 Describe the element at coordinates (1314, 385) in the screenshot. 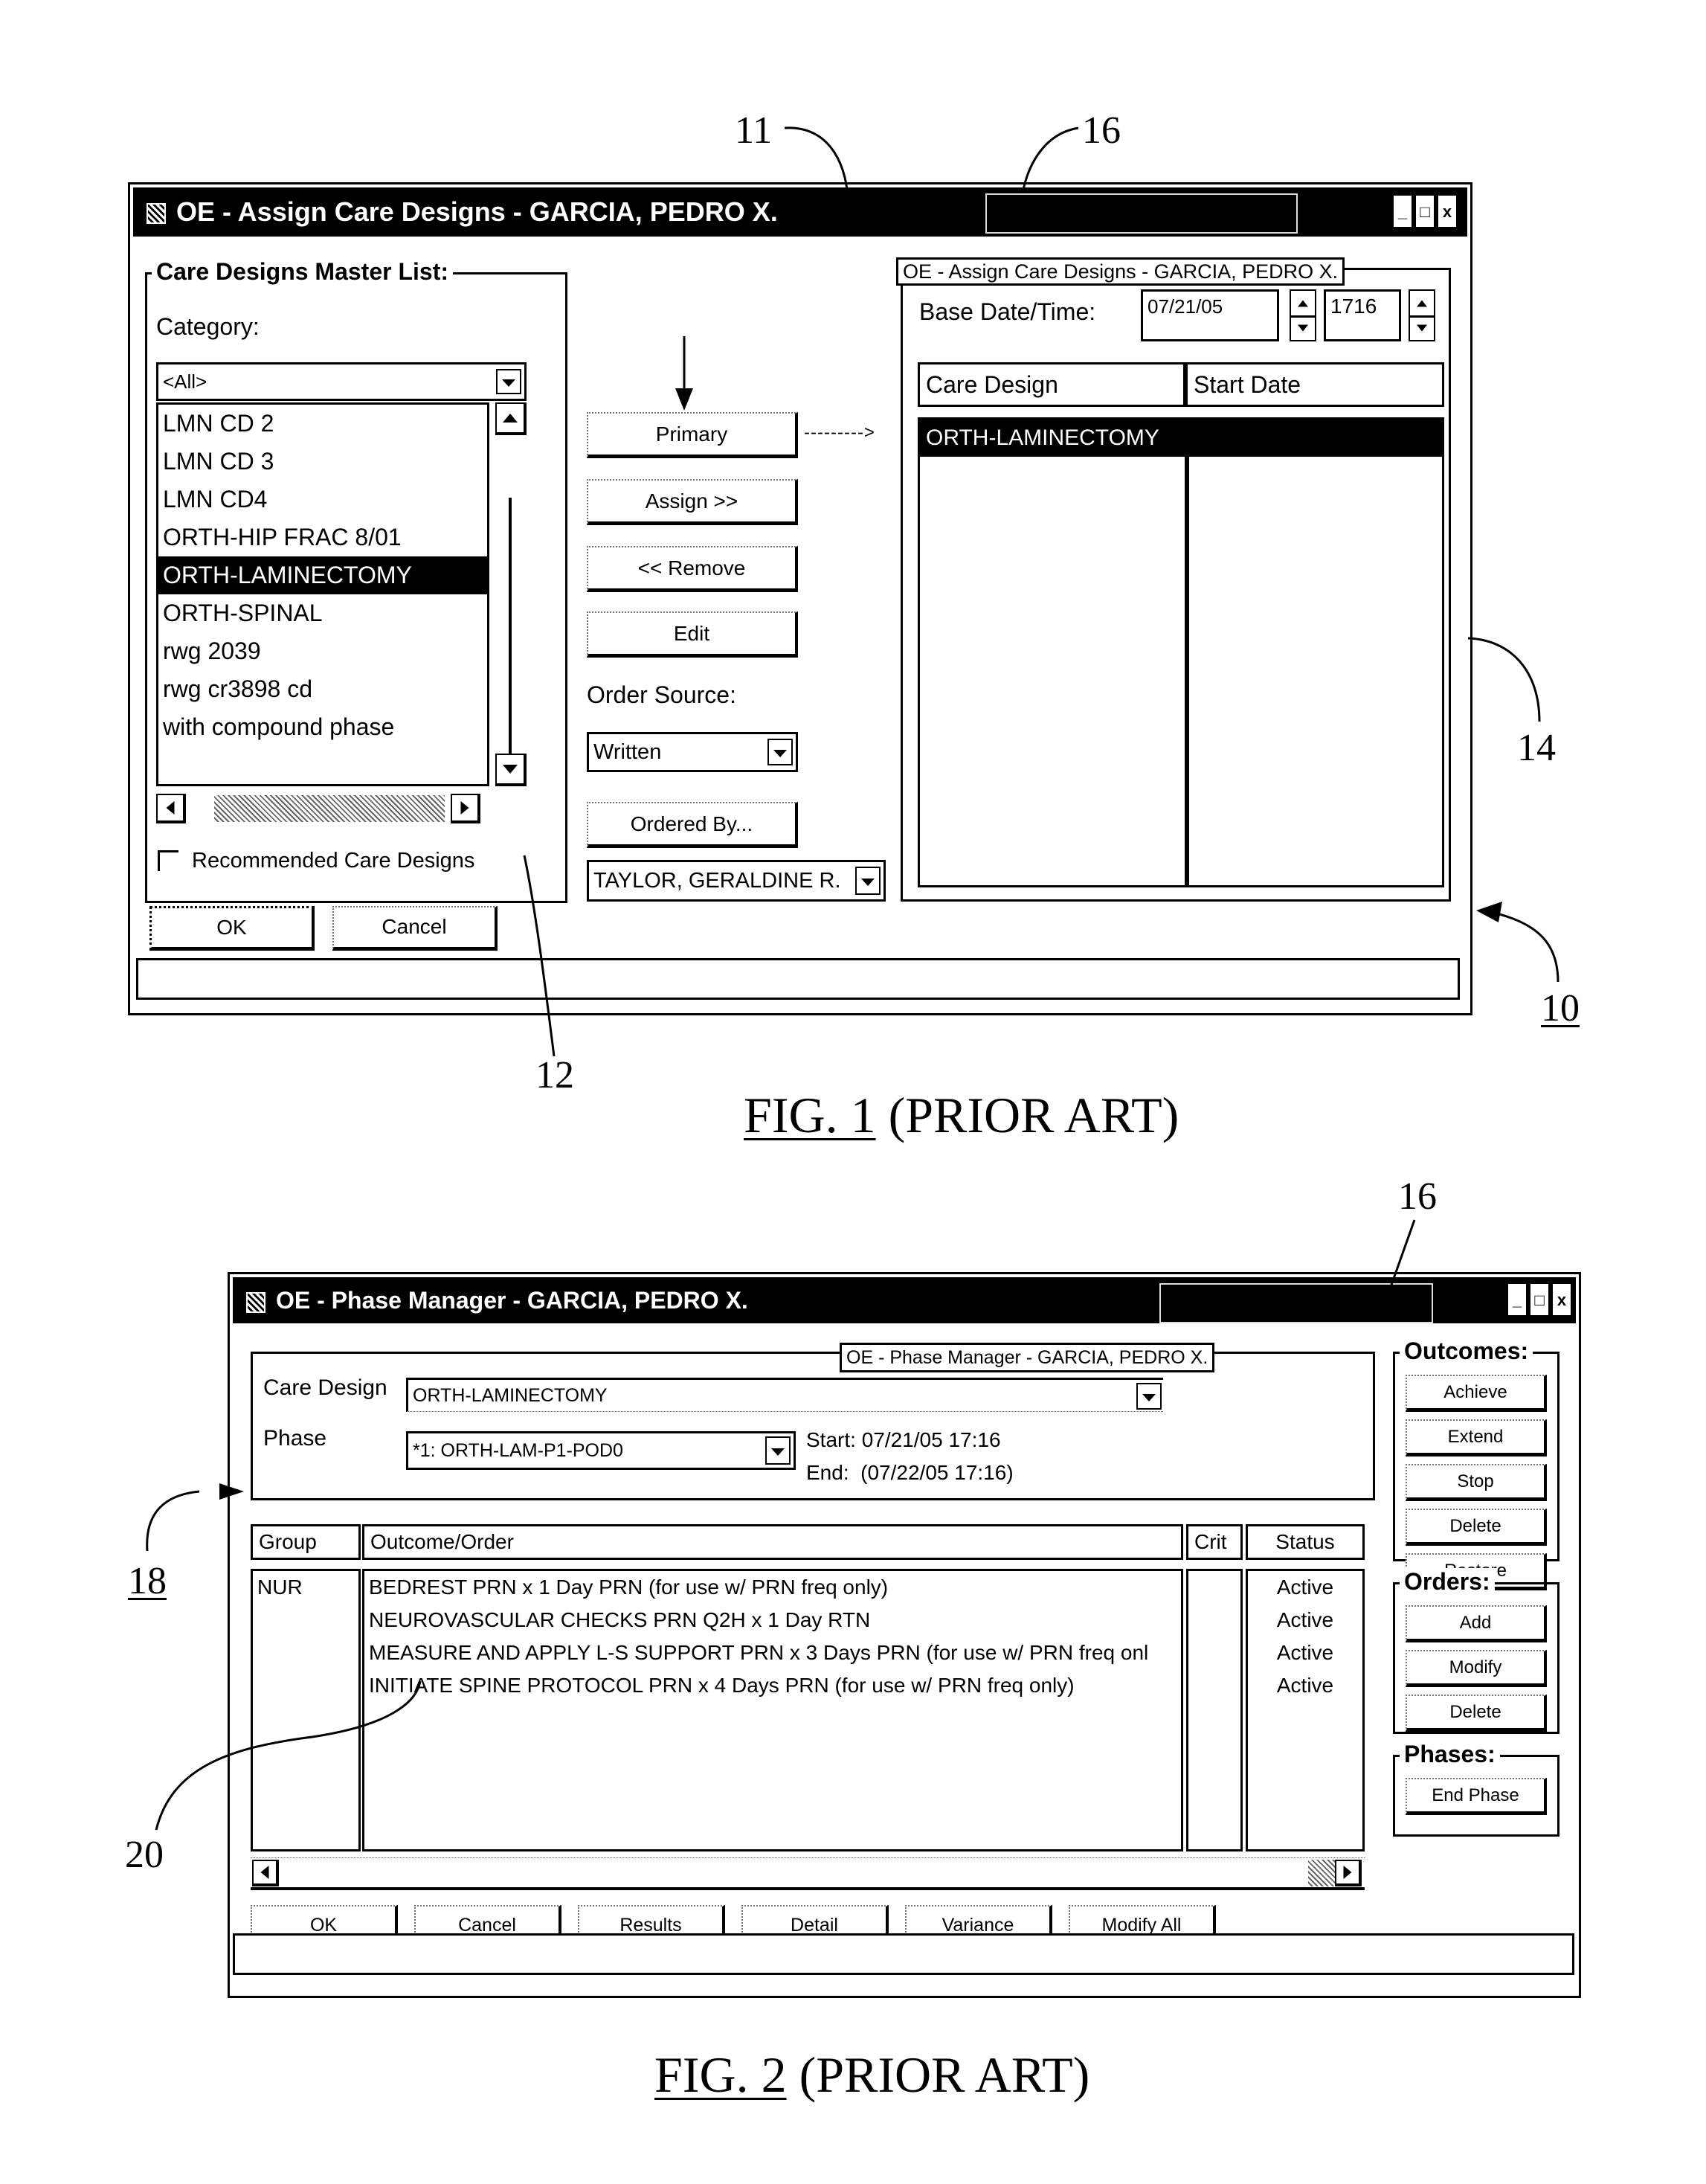

I see `column-header-start-date: Start Date` at that location.